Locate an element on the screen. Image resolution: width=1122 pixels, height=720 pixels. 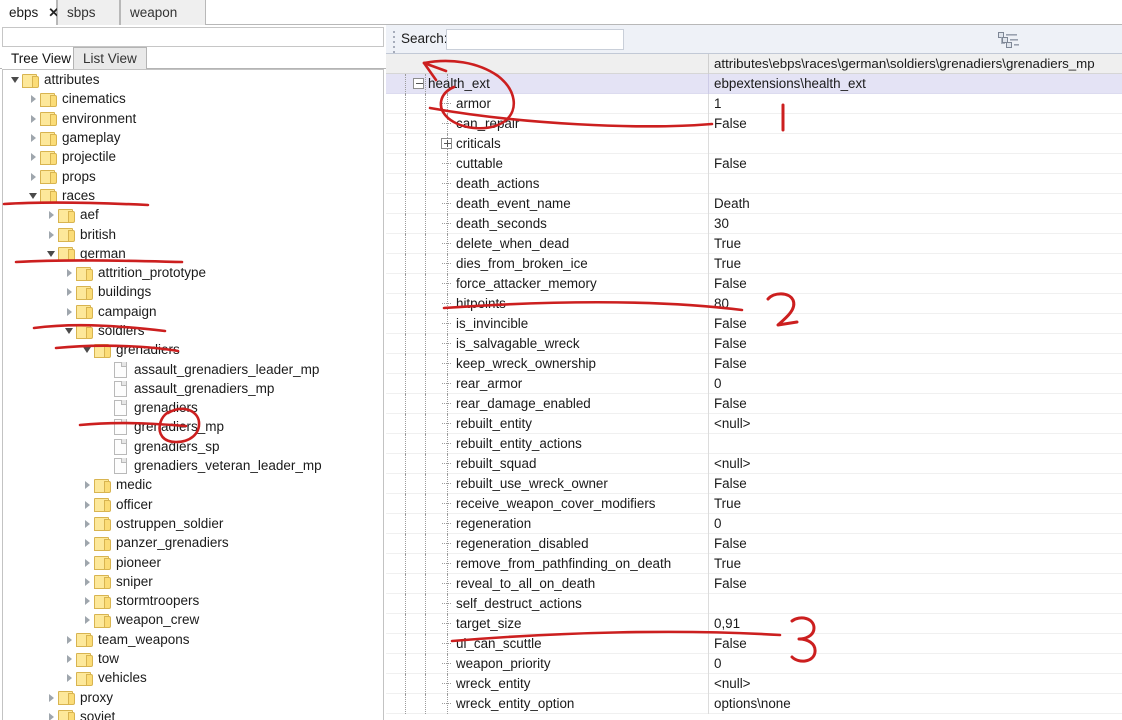
tree-item: german is located at coordinates (193, 253).